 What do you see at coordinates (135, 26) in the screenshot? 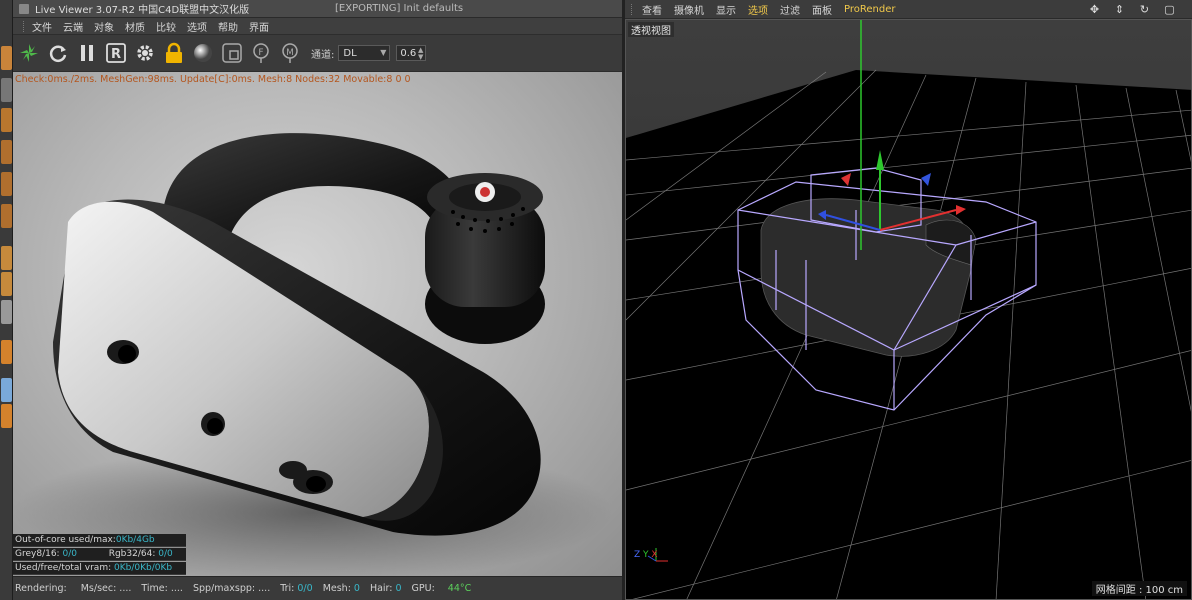
I see `menu-material: 材质` at bounding box center [135, 26].